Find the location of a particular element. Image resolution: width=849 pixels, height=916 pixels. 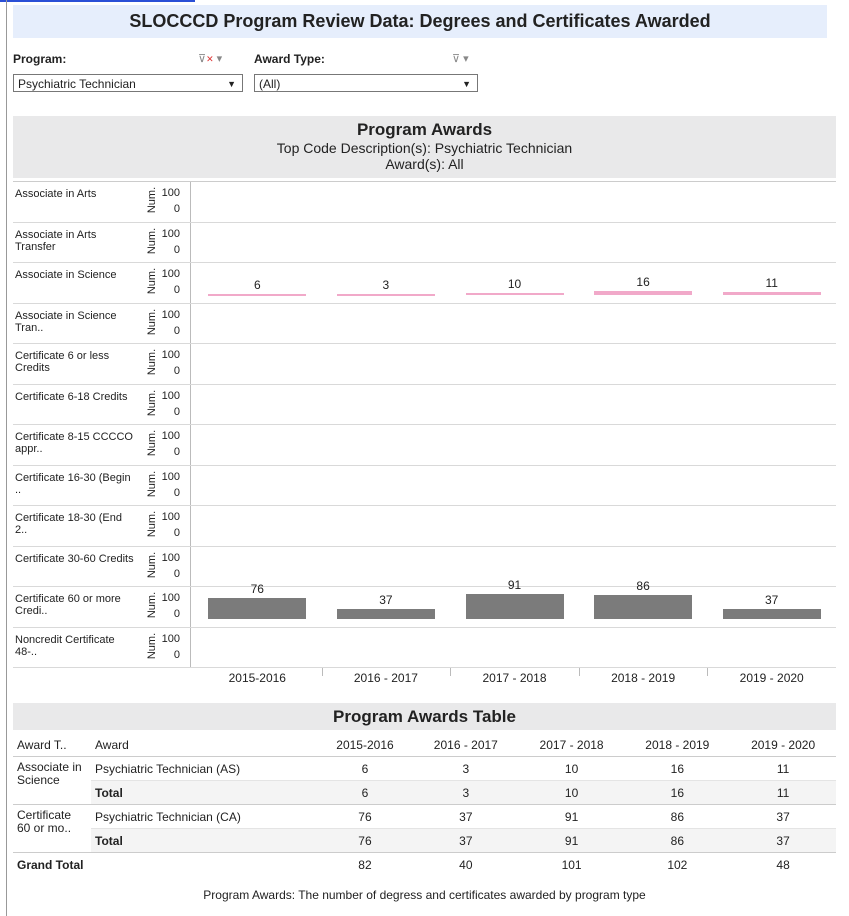

row-label: Certificate 6 or less Credits is located at coordinates (62, 362).